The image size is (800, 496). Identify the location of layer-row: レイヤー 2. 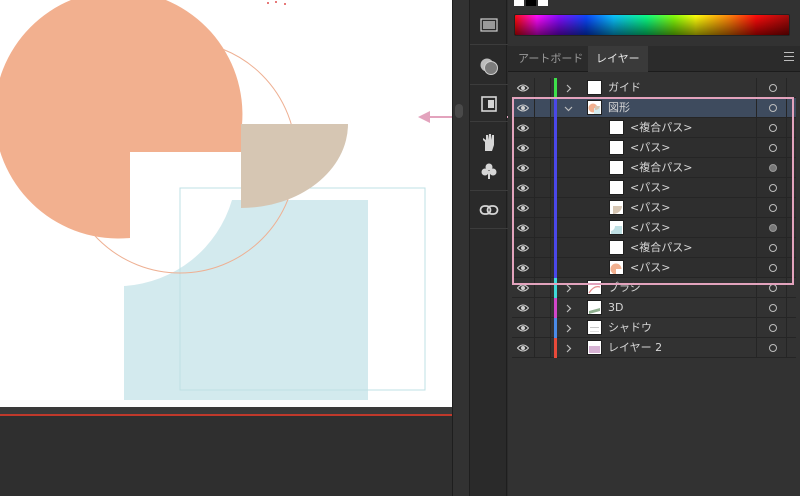
(654, 348).